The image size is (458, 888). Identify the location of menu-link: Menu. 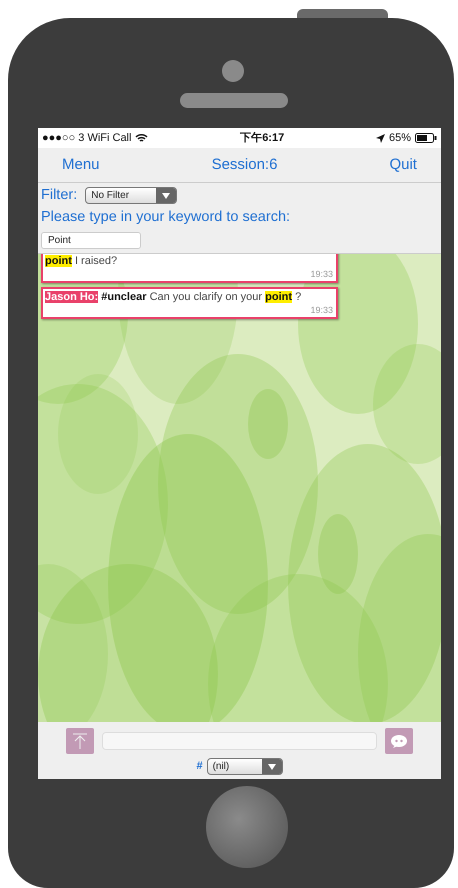
(81, 165).